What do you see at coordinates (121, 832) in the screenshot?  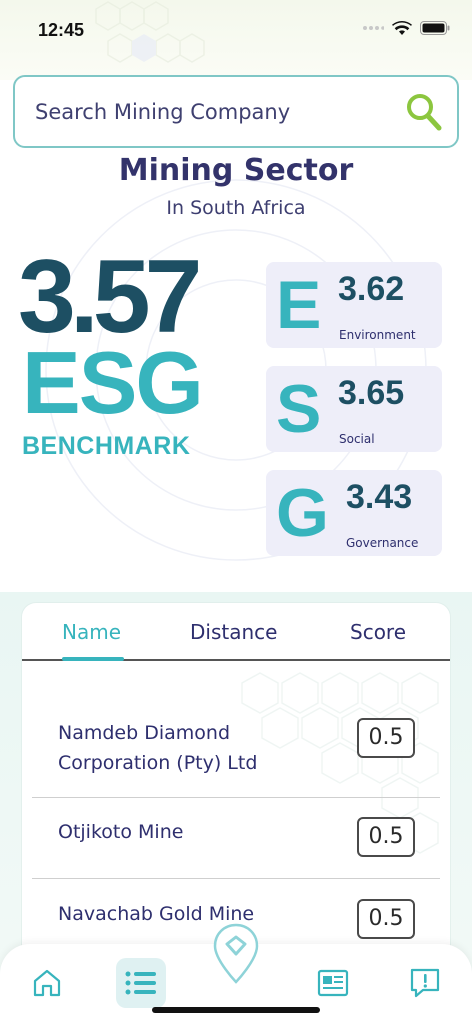 I see `company-name: Otjikoto Mine` at bounding box center [121, 832].